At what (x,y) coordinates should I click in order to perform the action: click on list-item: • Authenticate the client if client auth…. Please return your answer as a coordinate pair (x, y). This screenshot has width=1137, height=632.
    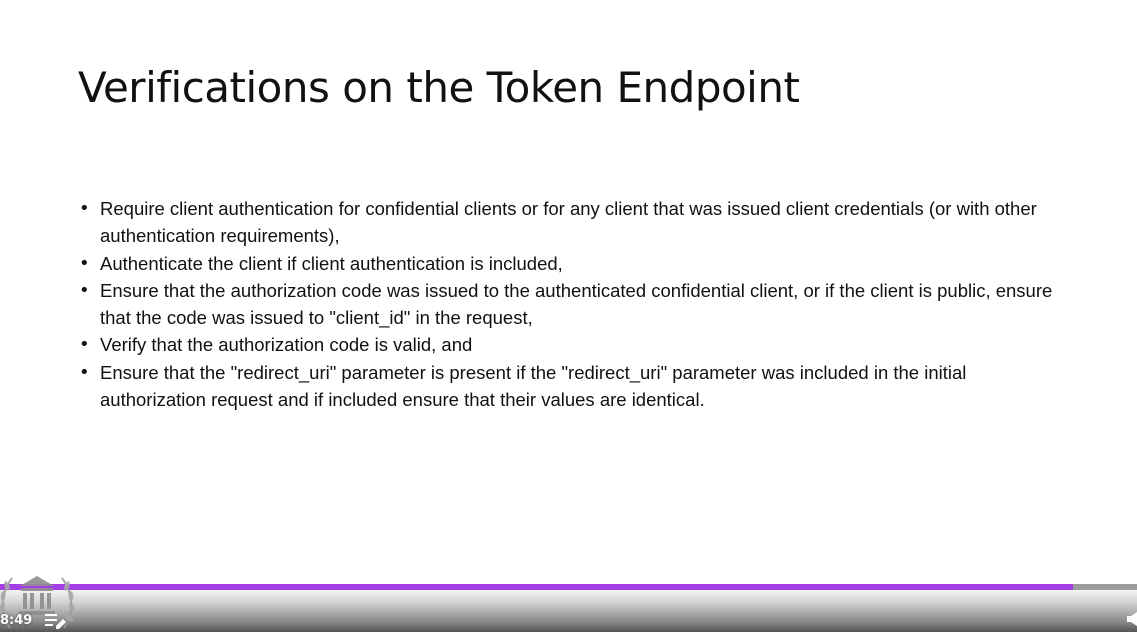
    Looking at the image, I should click on (565, 263).